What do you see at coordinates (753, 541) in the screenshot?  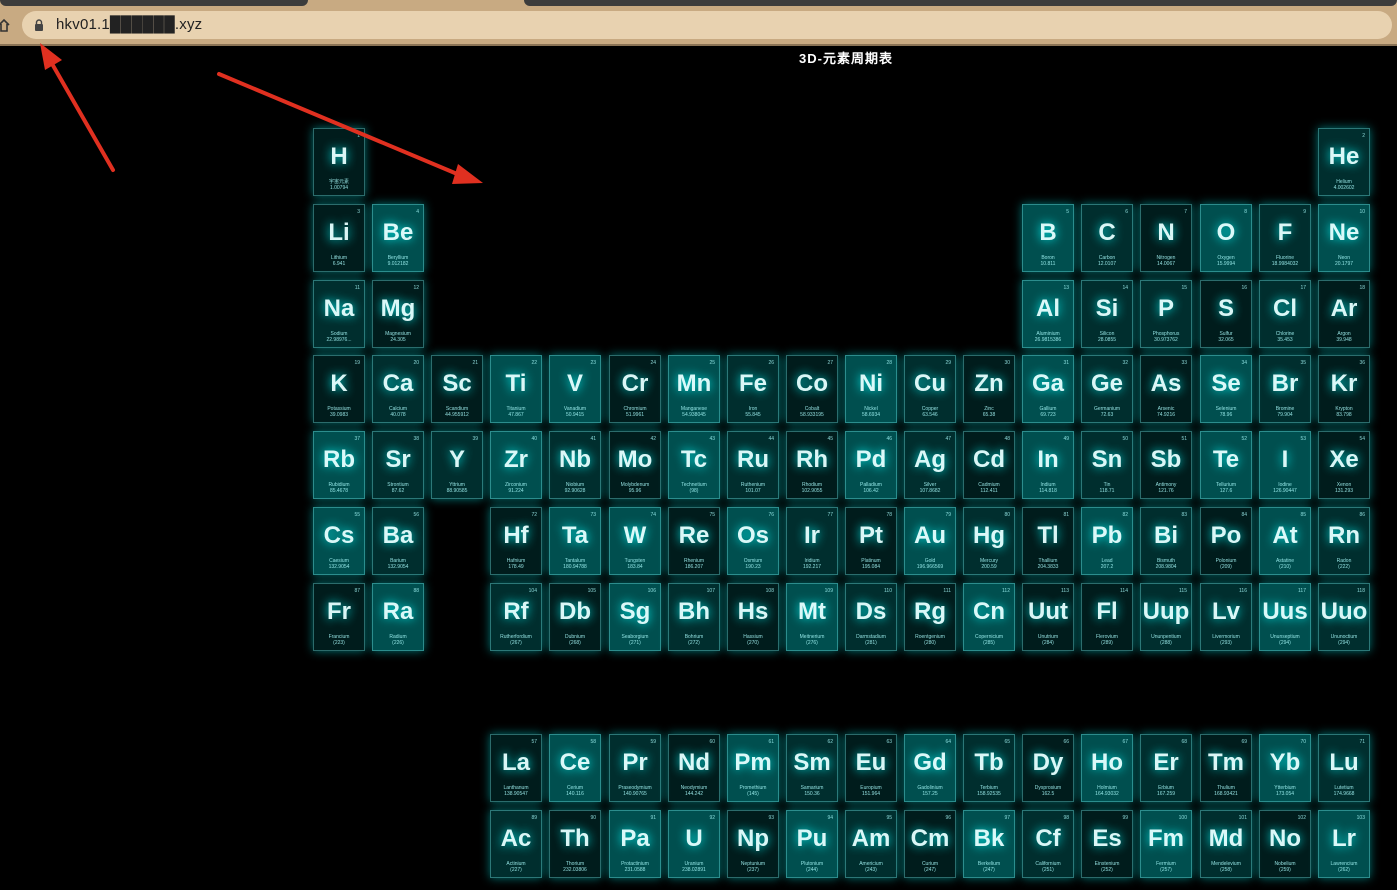 I see `element-tile-os: 76 Os Osmium 190.23` at bounding box center [753, 541].